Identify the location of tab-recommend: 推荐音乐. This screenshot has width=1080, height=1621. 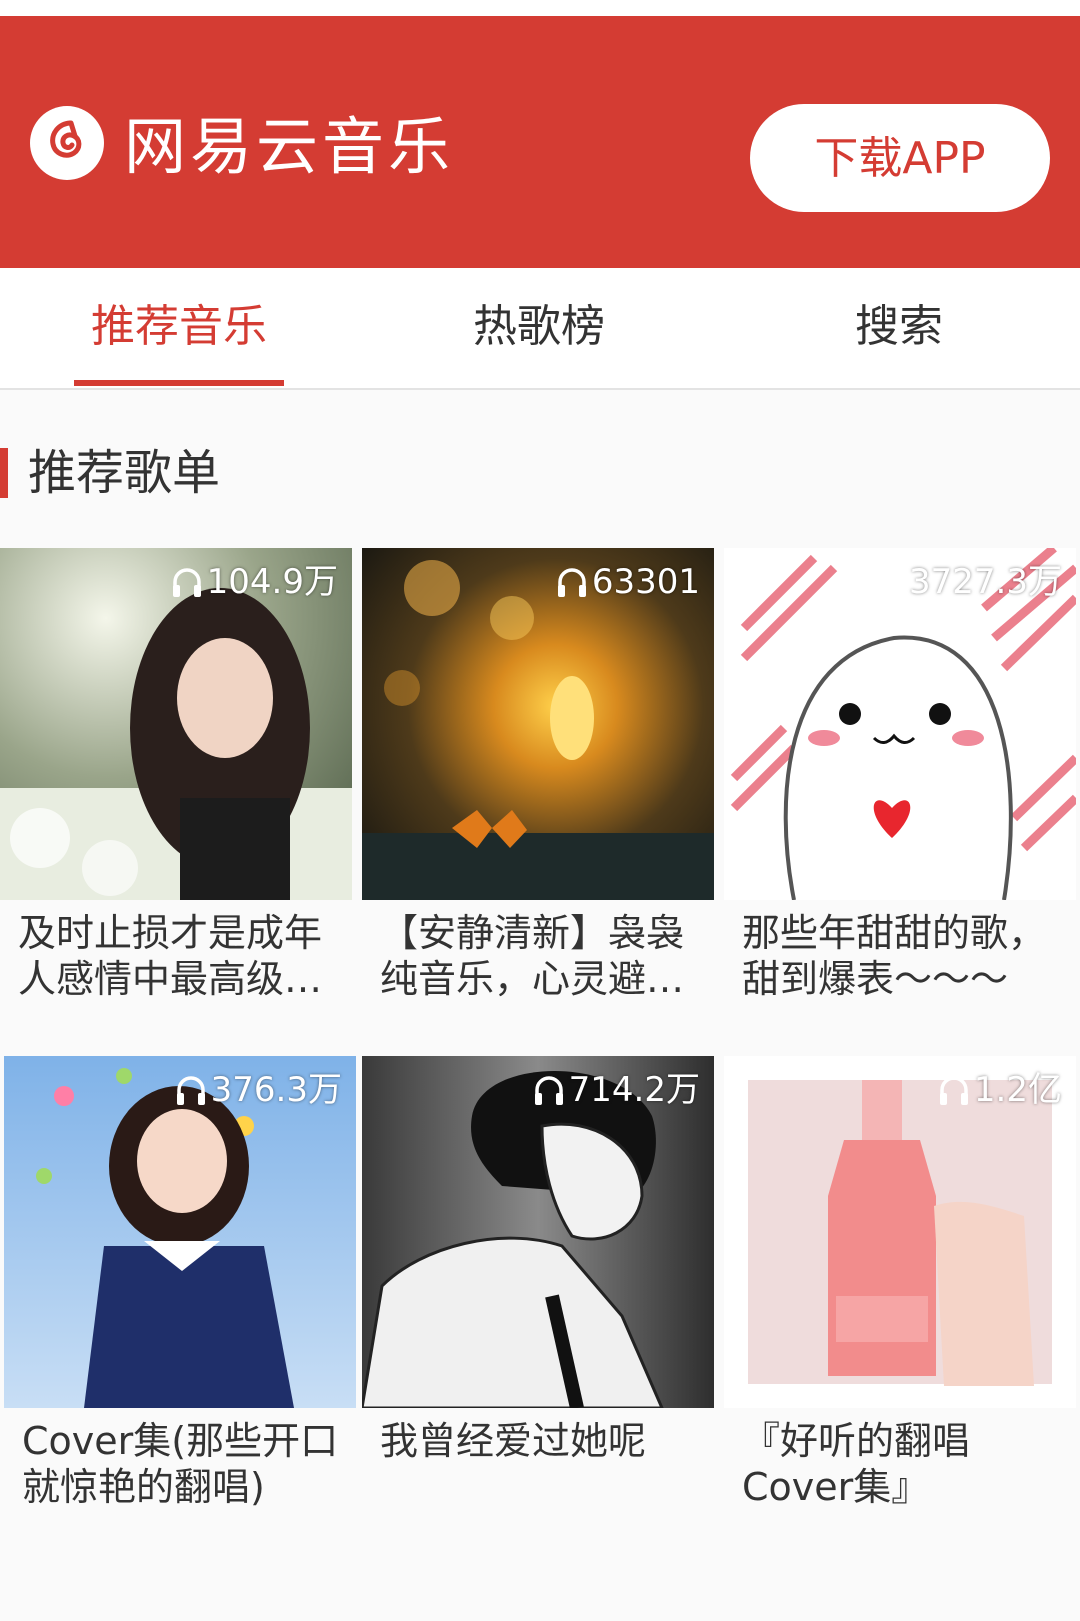
(179, 327).